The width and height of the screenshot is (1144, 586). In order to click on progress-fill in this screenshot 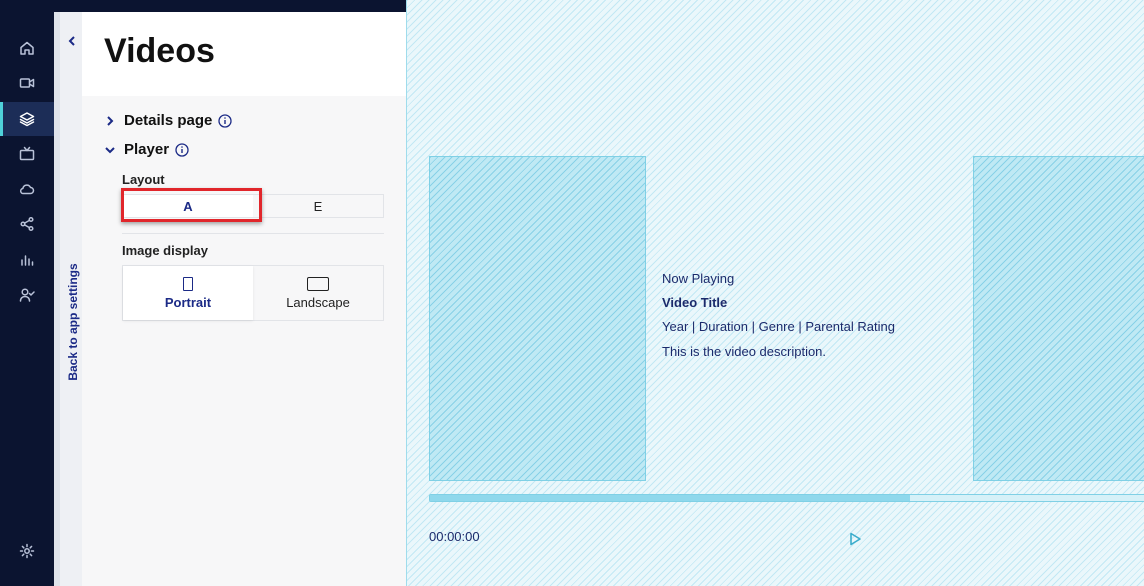, I will do `click(670, 498)`.